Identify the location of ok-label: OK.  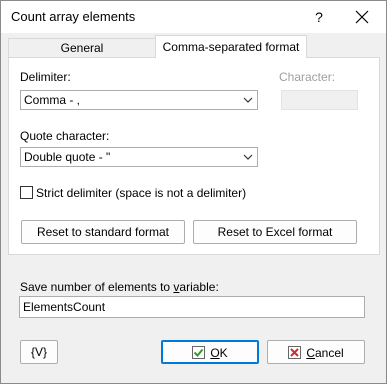
(218, 353).